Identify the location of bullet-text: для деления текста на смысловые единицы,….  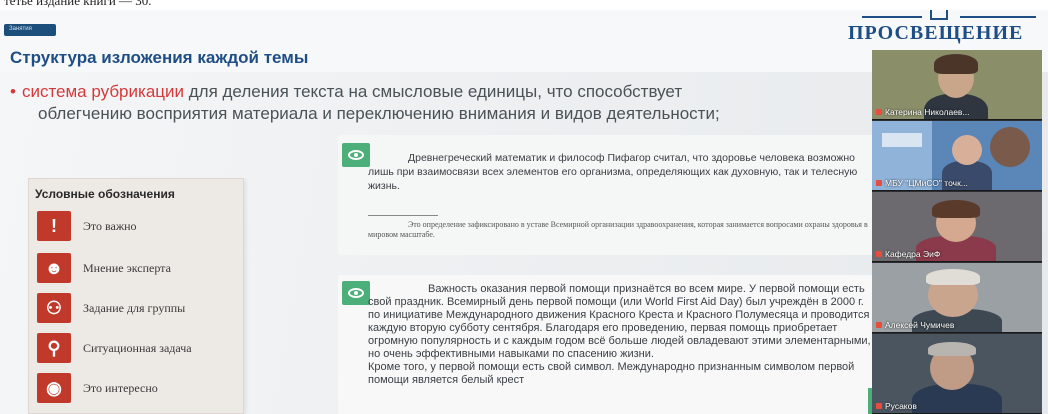
(433, 91).